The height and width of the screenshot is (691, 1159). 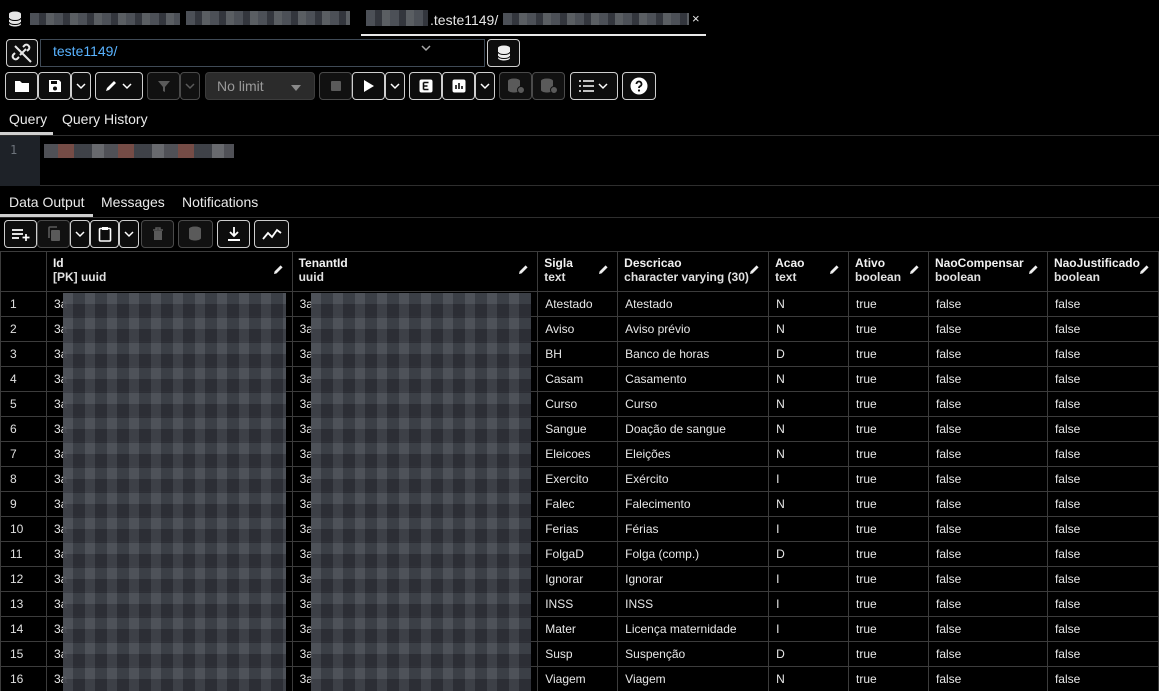 I want to click on tab-notifications: Notifications, so click(x=220, y=202).